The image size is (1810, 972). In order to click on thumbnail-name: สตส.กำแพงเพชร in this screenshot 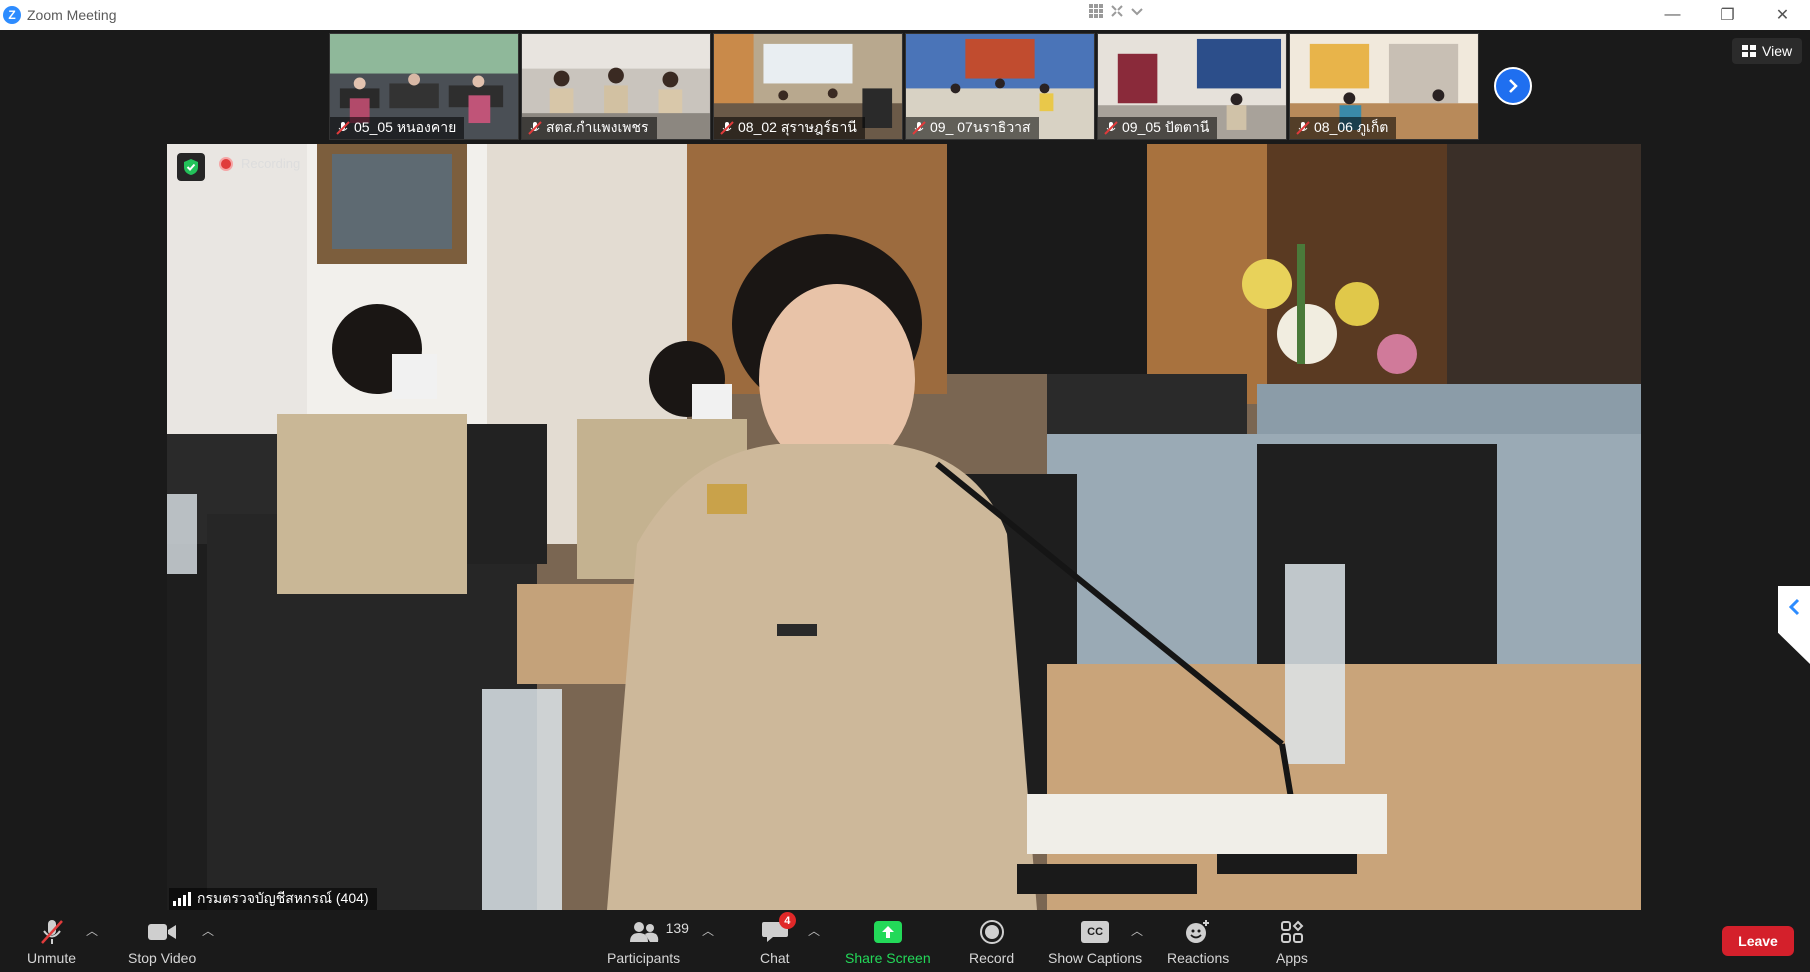, I will do `click(597, 127)`.